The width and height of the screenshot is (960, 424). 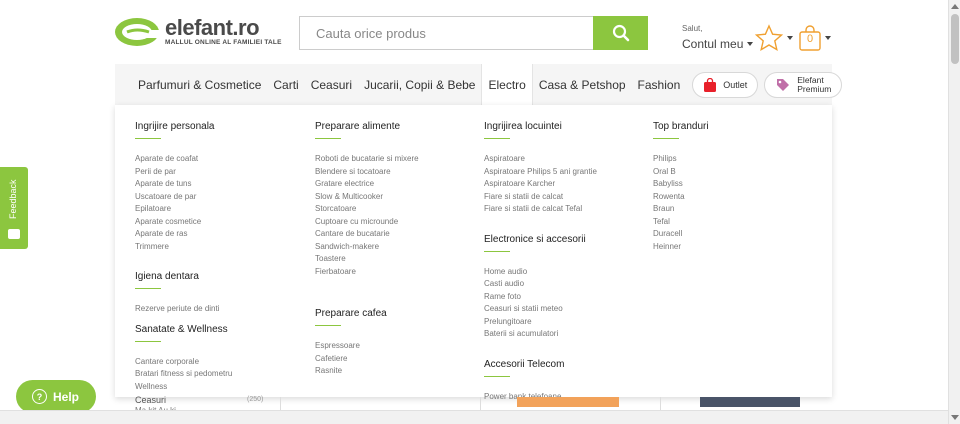 What do you see at coordinates (183, 387) in the screenshot?
I see `menu-link: Wellness` at bounding box center [183, 387].